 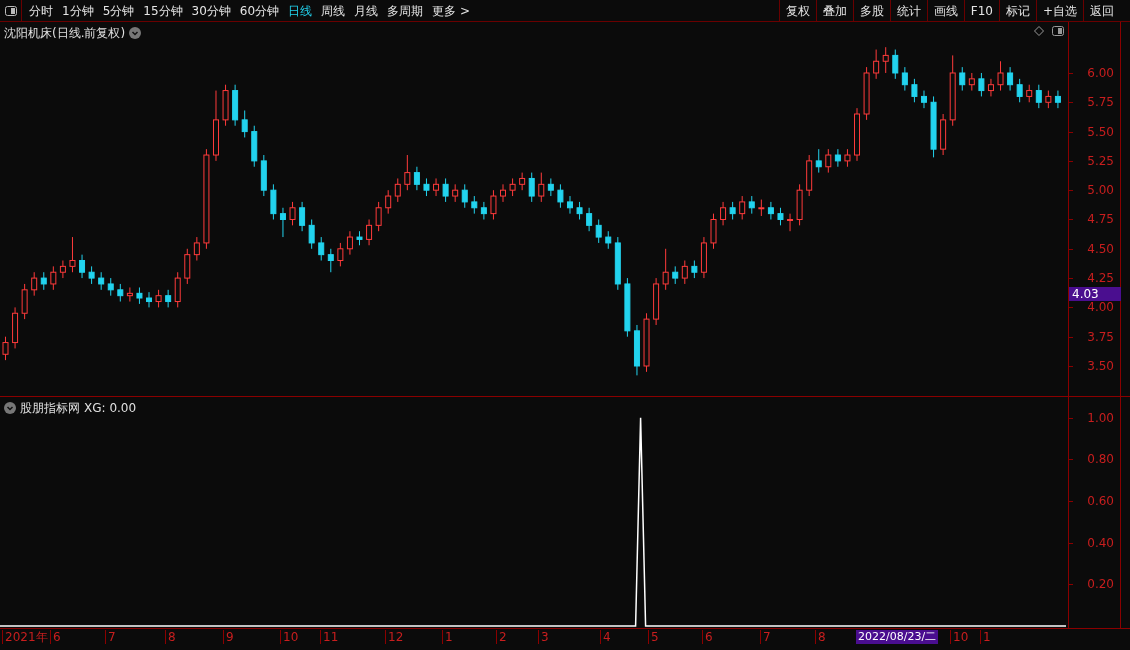 I want to click on axis-label: 0.80, so click(x=1100, y=459).